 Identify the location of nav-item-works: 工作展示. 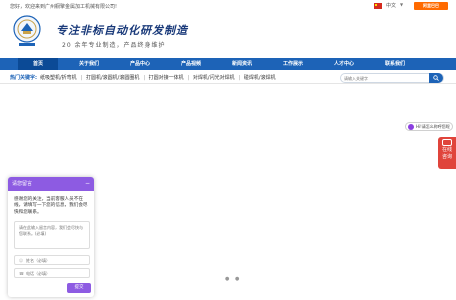
(293, 64).